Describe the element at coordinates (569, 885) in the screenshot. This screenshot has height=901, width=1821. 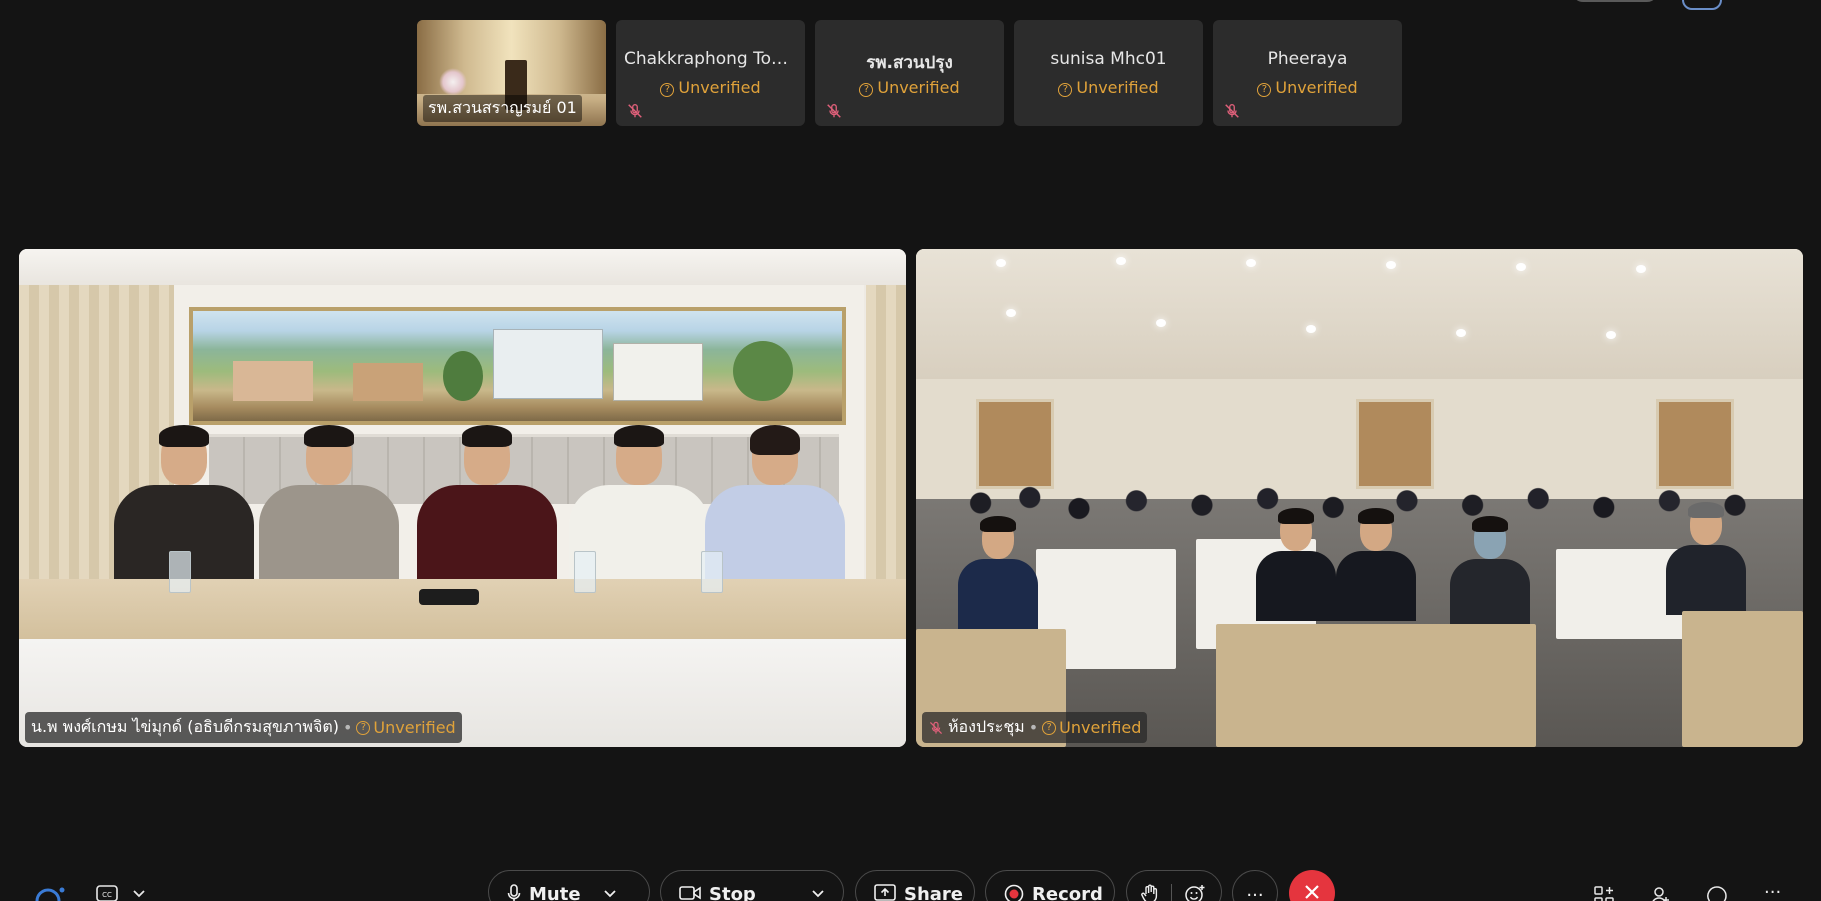
I see `mute-button: Mute` at that location.